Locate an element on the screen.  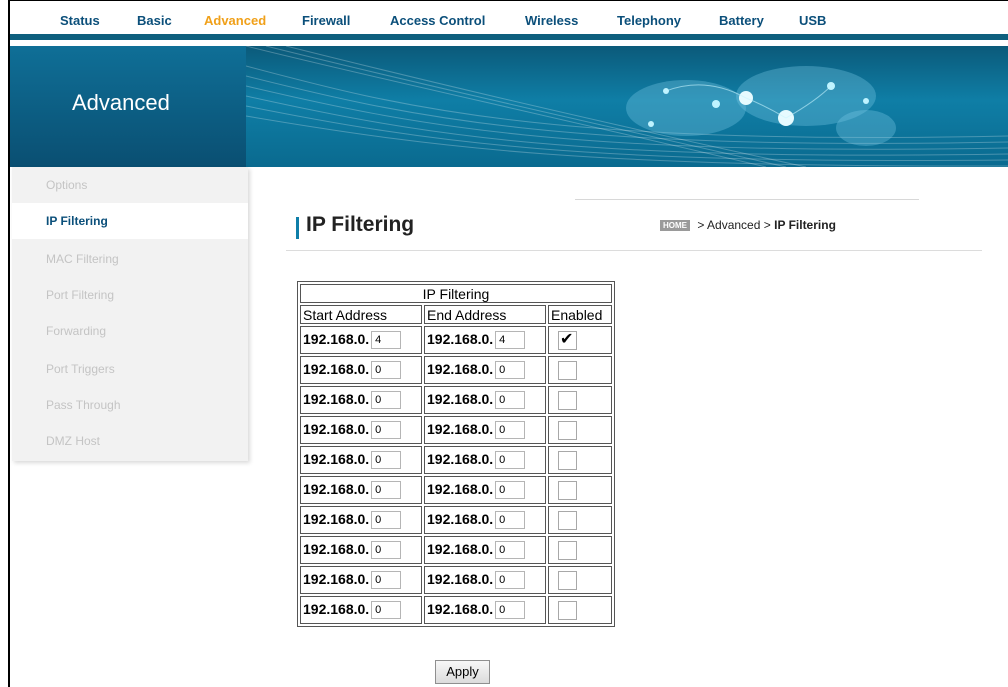
sidebar-item-ip-filtering: IP Filtering is located at coordinates (130, 221).